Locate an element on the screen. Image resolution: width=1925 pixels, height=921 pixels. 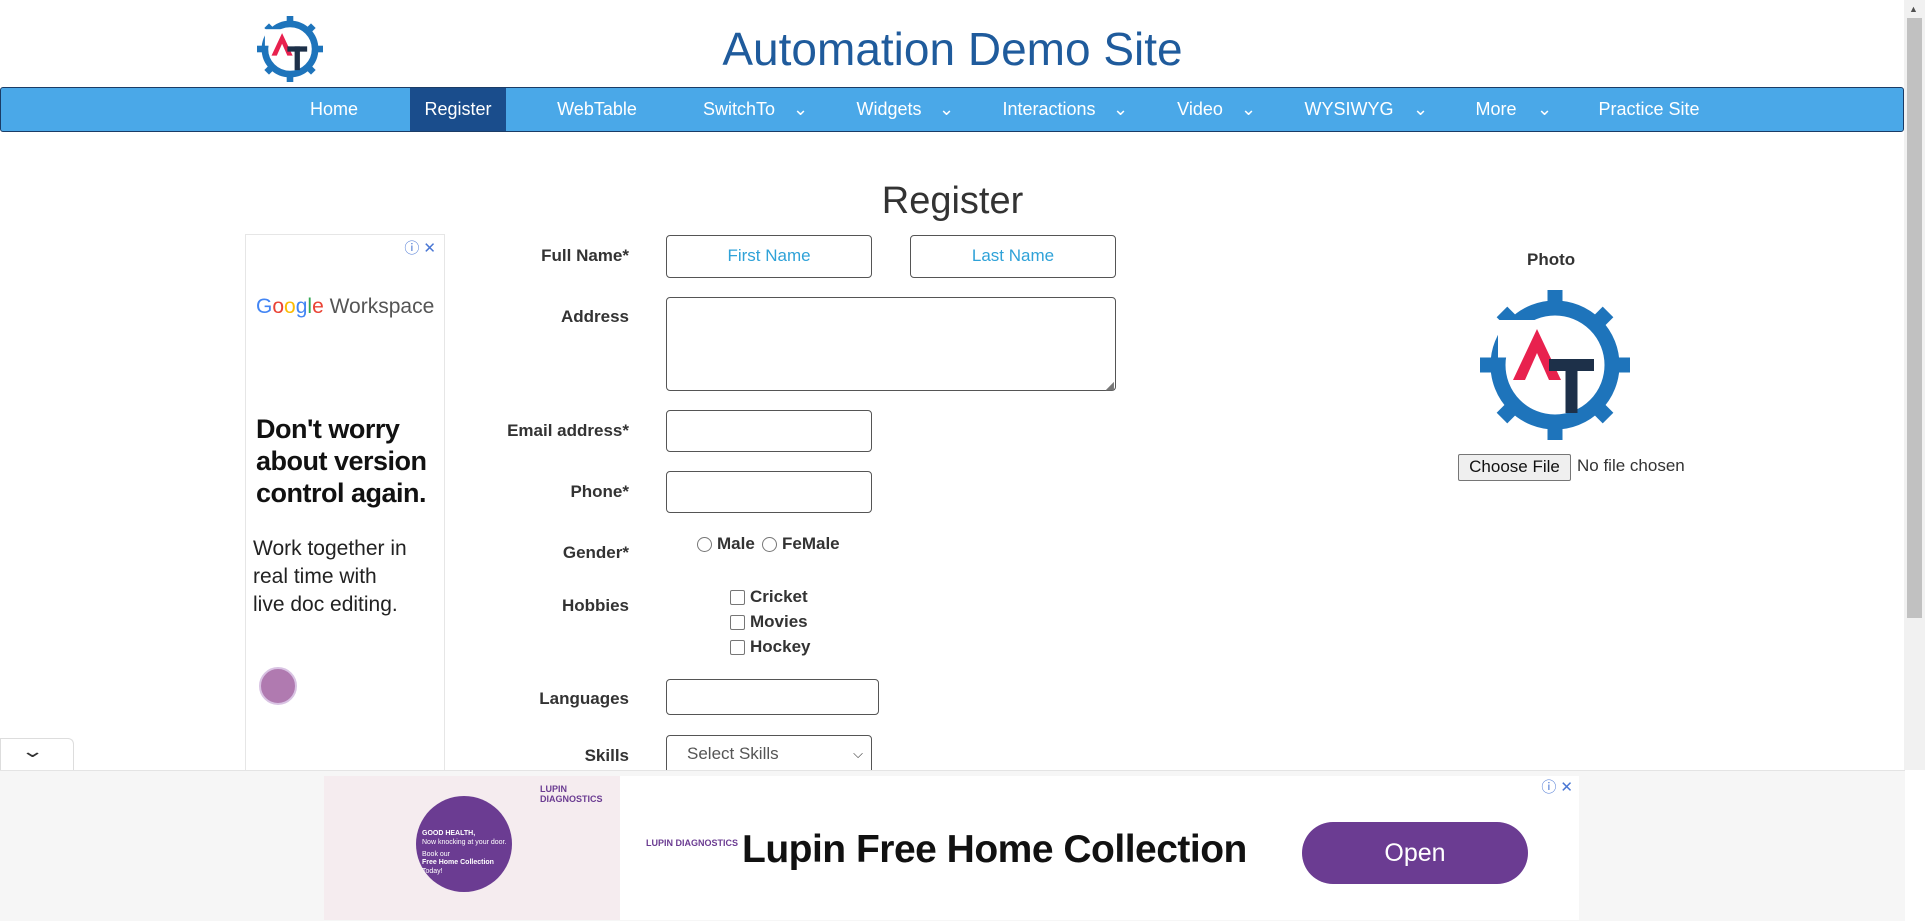
skills-select: Select Skills ⌵ is located at coordinates (769, 755).